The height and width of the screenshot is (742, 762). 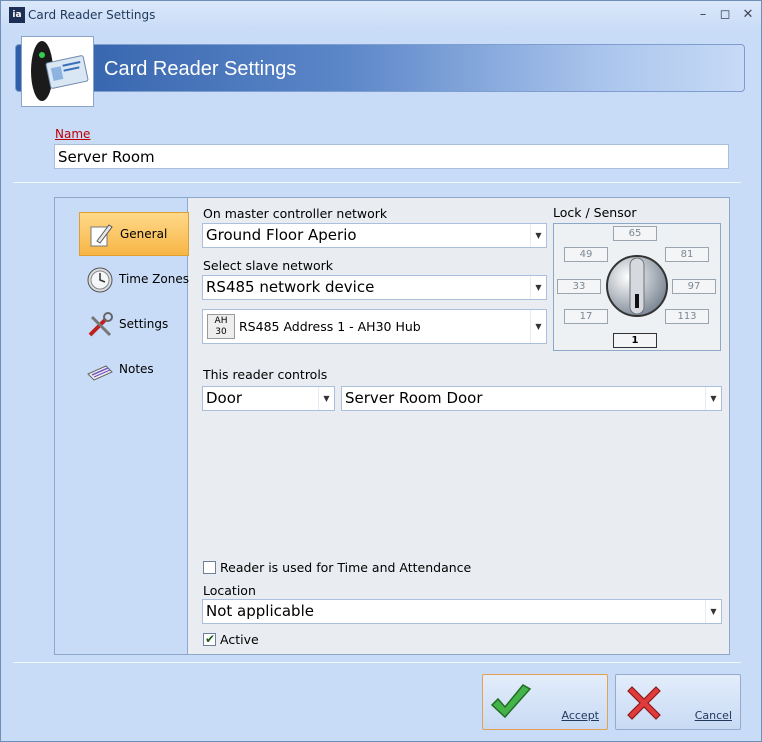 What do you see at coordinates (330, 326) in the screenshot?
I see `device-value: RS485 Address 1 - AH30 Hub` at bounding box center [330, 326].